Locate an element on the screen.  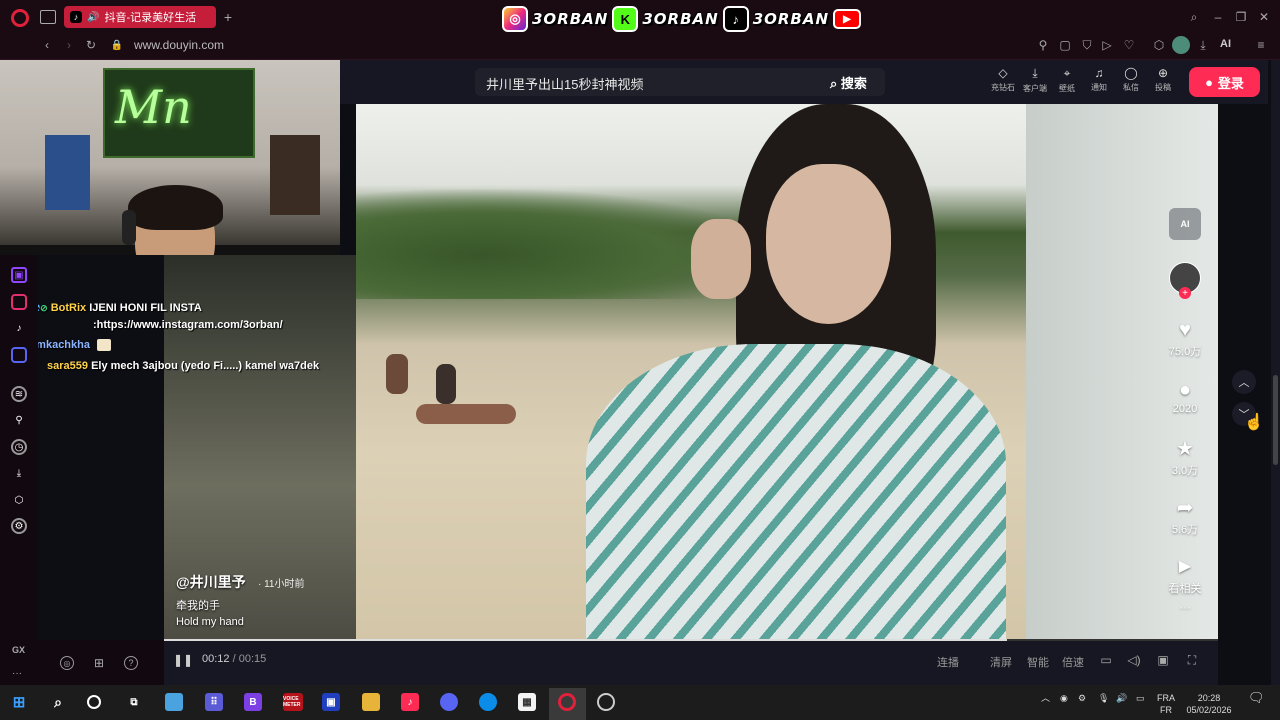
previous-video-button: ︿ is located at coordinates (1244, 382).